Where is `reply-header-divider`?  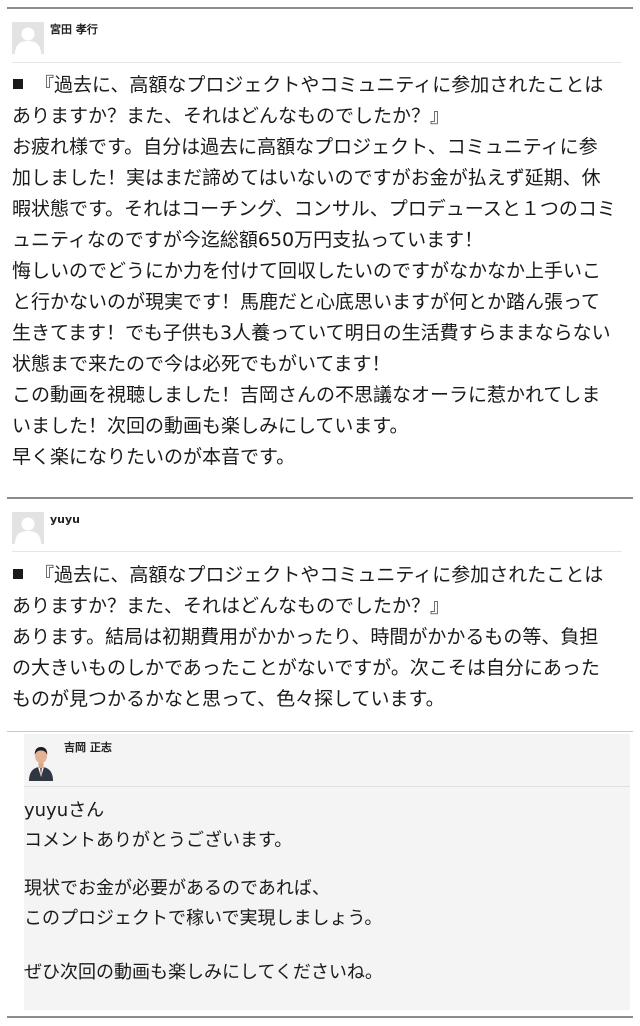 reply-header-divider is located at coordinates (327, 786).